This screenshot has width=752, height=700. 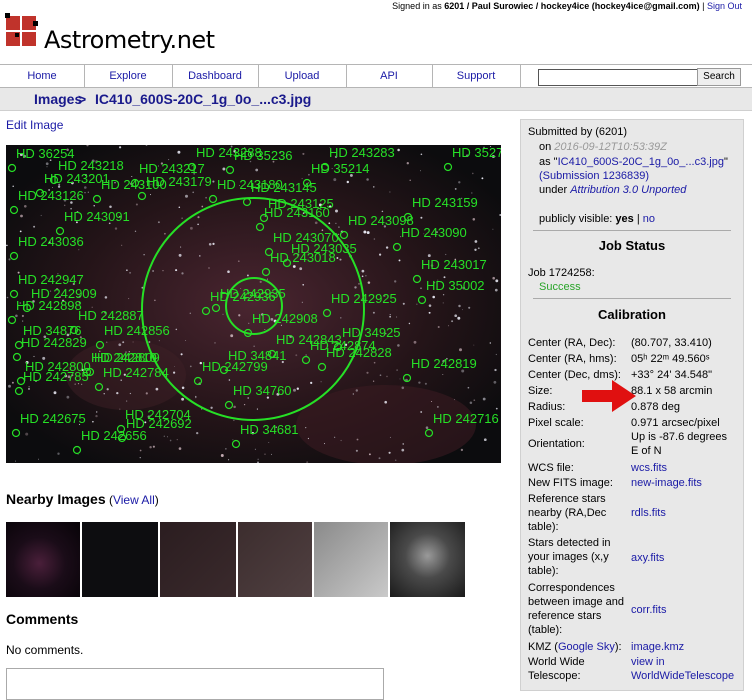 What do you see at coordinates (618, 647) in the screenshot?
I see `kmz-suffix: ):` at bounding box center [618, 647].